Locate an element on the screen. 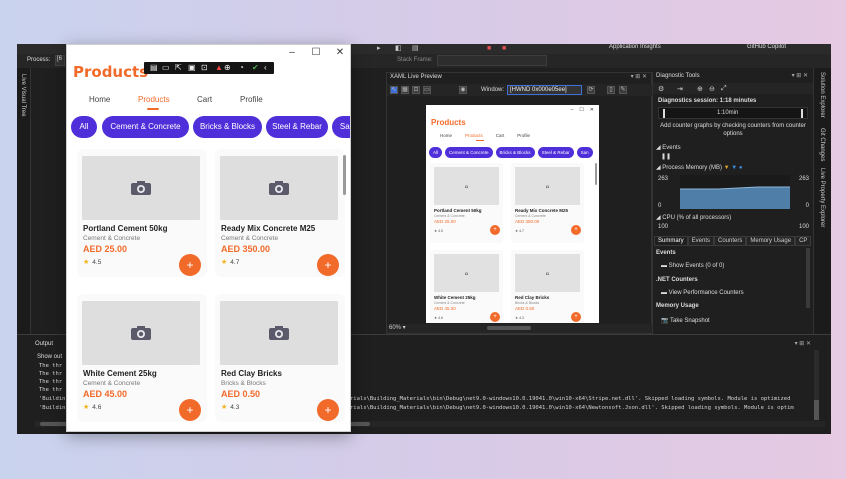 This screenshot has width=846, height=479. ide-toolbar-icon: ▤ is located at coordinates (415, 48).